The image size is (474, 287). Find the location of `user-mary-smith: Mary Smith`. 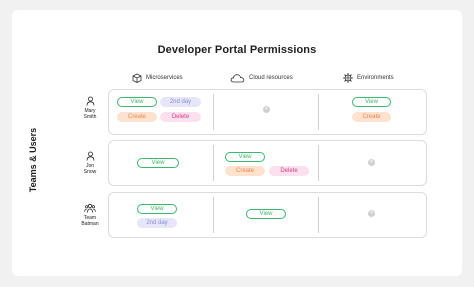

user-mary-smith: Mary Smith is located at coordinates (90, 108).